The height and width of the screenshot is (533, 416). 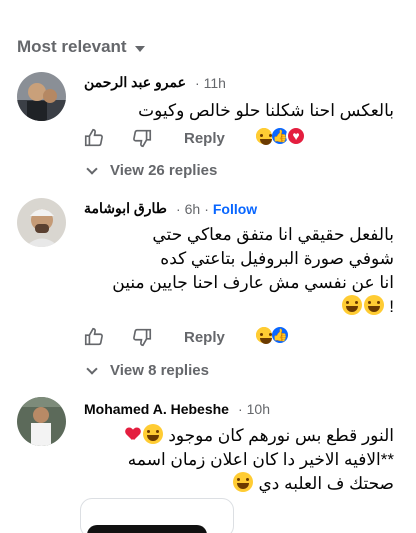 I want to click on comment-line: بالعكس احنا شكلنا حلو خالص وكيوت, so click(x=266, y=110).